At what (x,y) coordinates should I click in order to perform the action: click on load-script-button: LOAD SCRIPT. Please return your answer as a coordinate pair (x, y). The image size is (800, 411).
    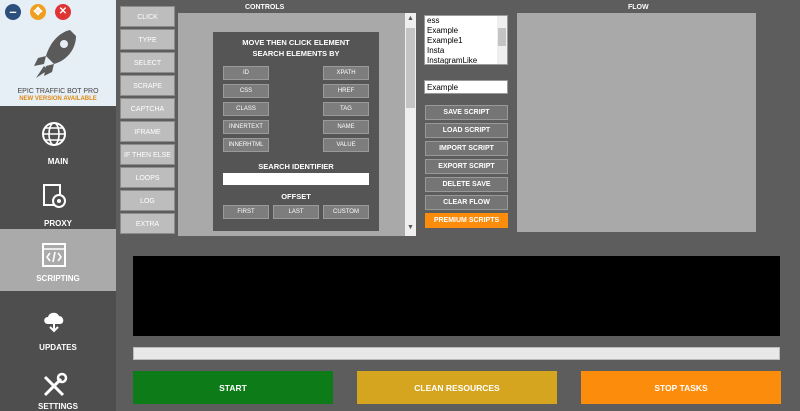
    Looking at the image, I should click on (466, 130).